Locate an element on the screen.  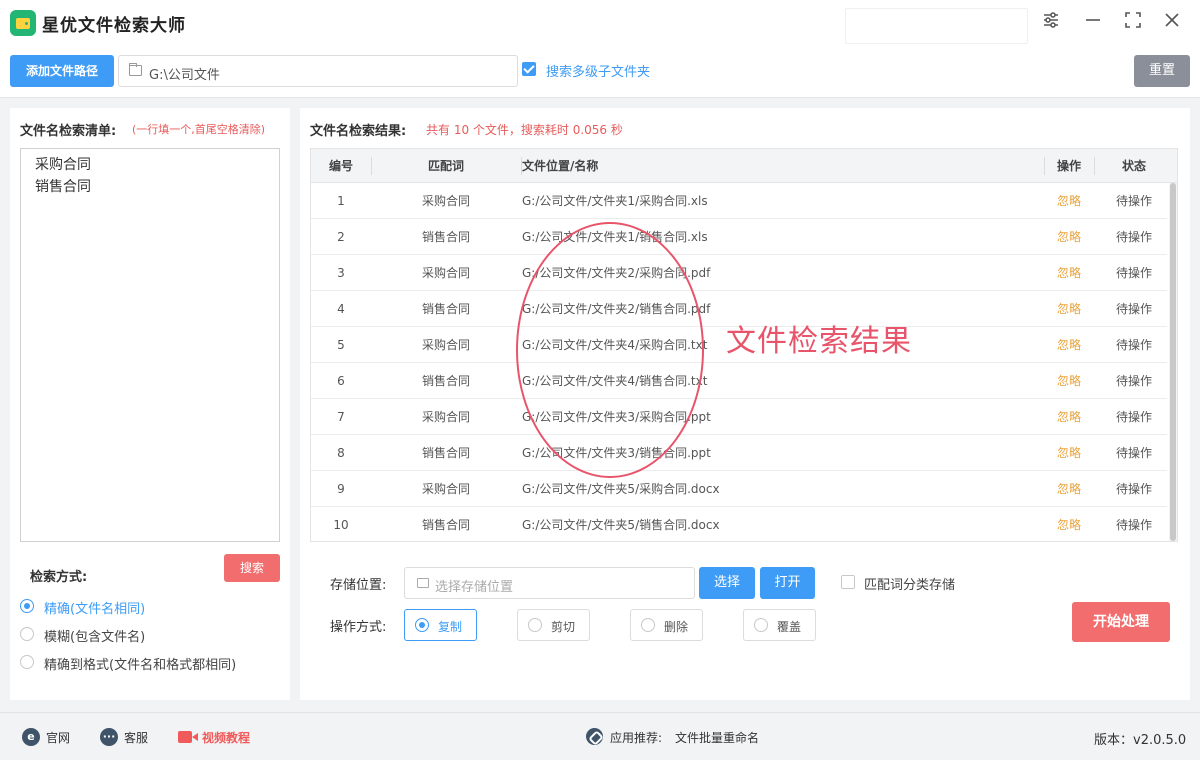
classify-checkbox is located at coordinates (848, 582).